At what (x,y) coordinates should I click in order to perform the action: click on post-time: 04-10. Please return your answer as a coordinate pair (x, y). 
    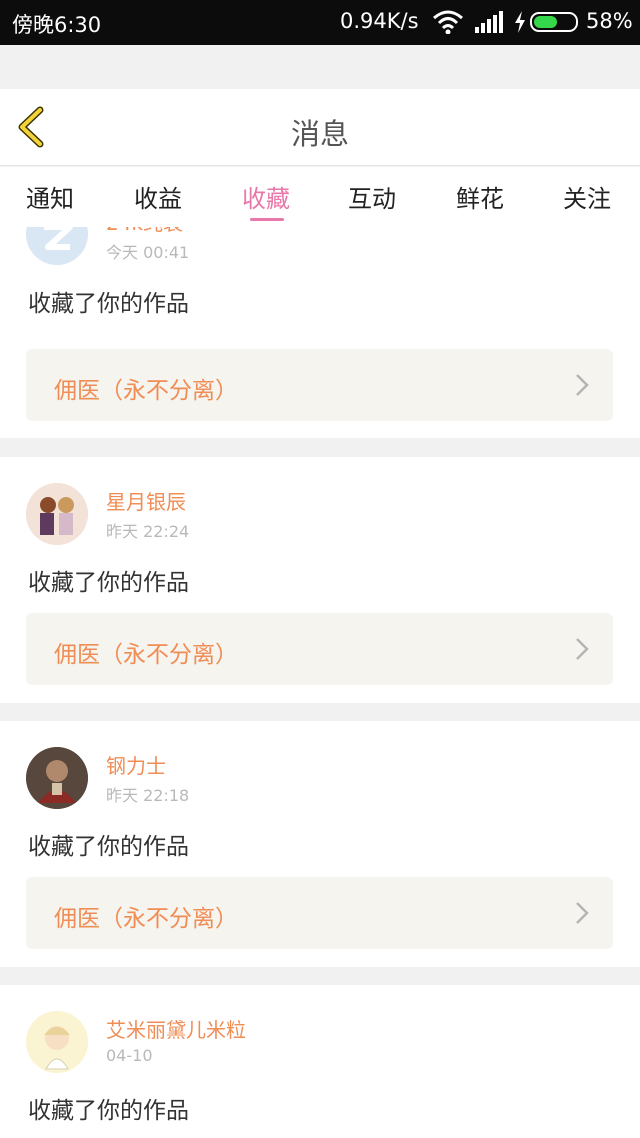
    Looking at the image, I should click on (129, 1055).